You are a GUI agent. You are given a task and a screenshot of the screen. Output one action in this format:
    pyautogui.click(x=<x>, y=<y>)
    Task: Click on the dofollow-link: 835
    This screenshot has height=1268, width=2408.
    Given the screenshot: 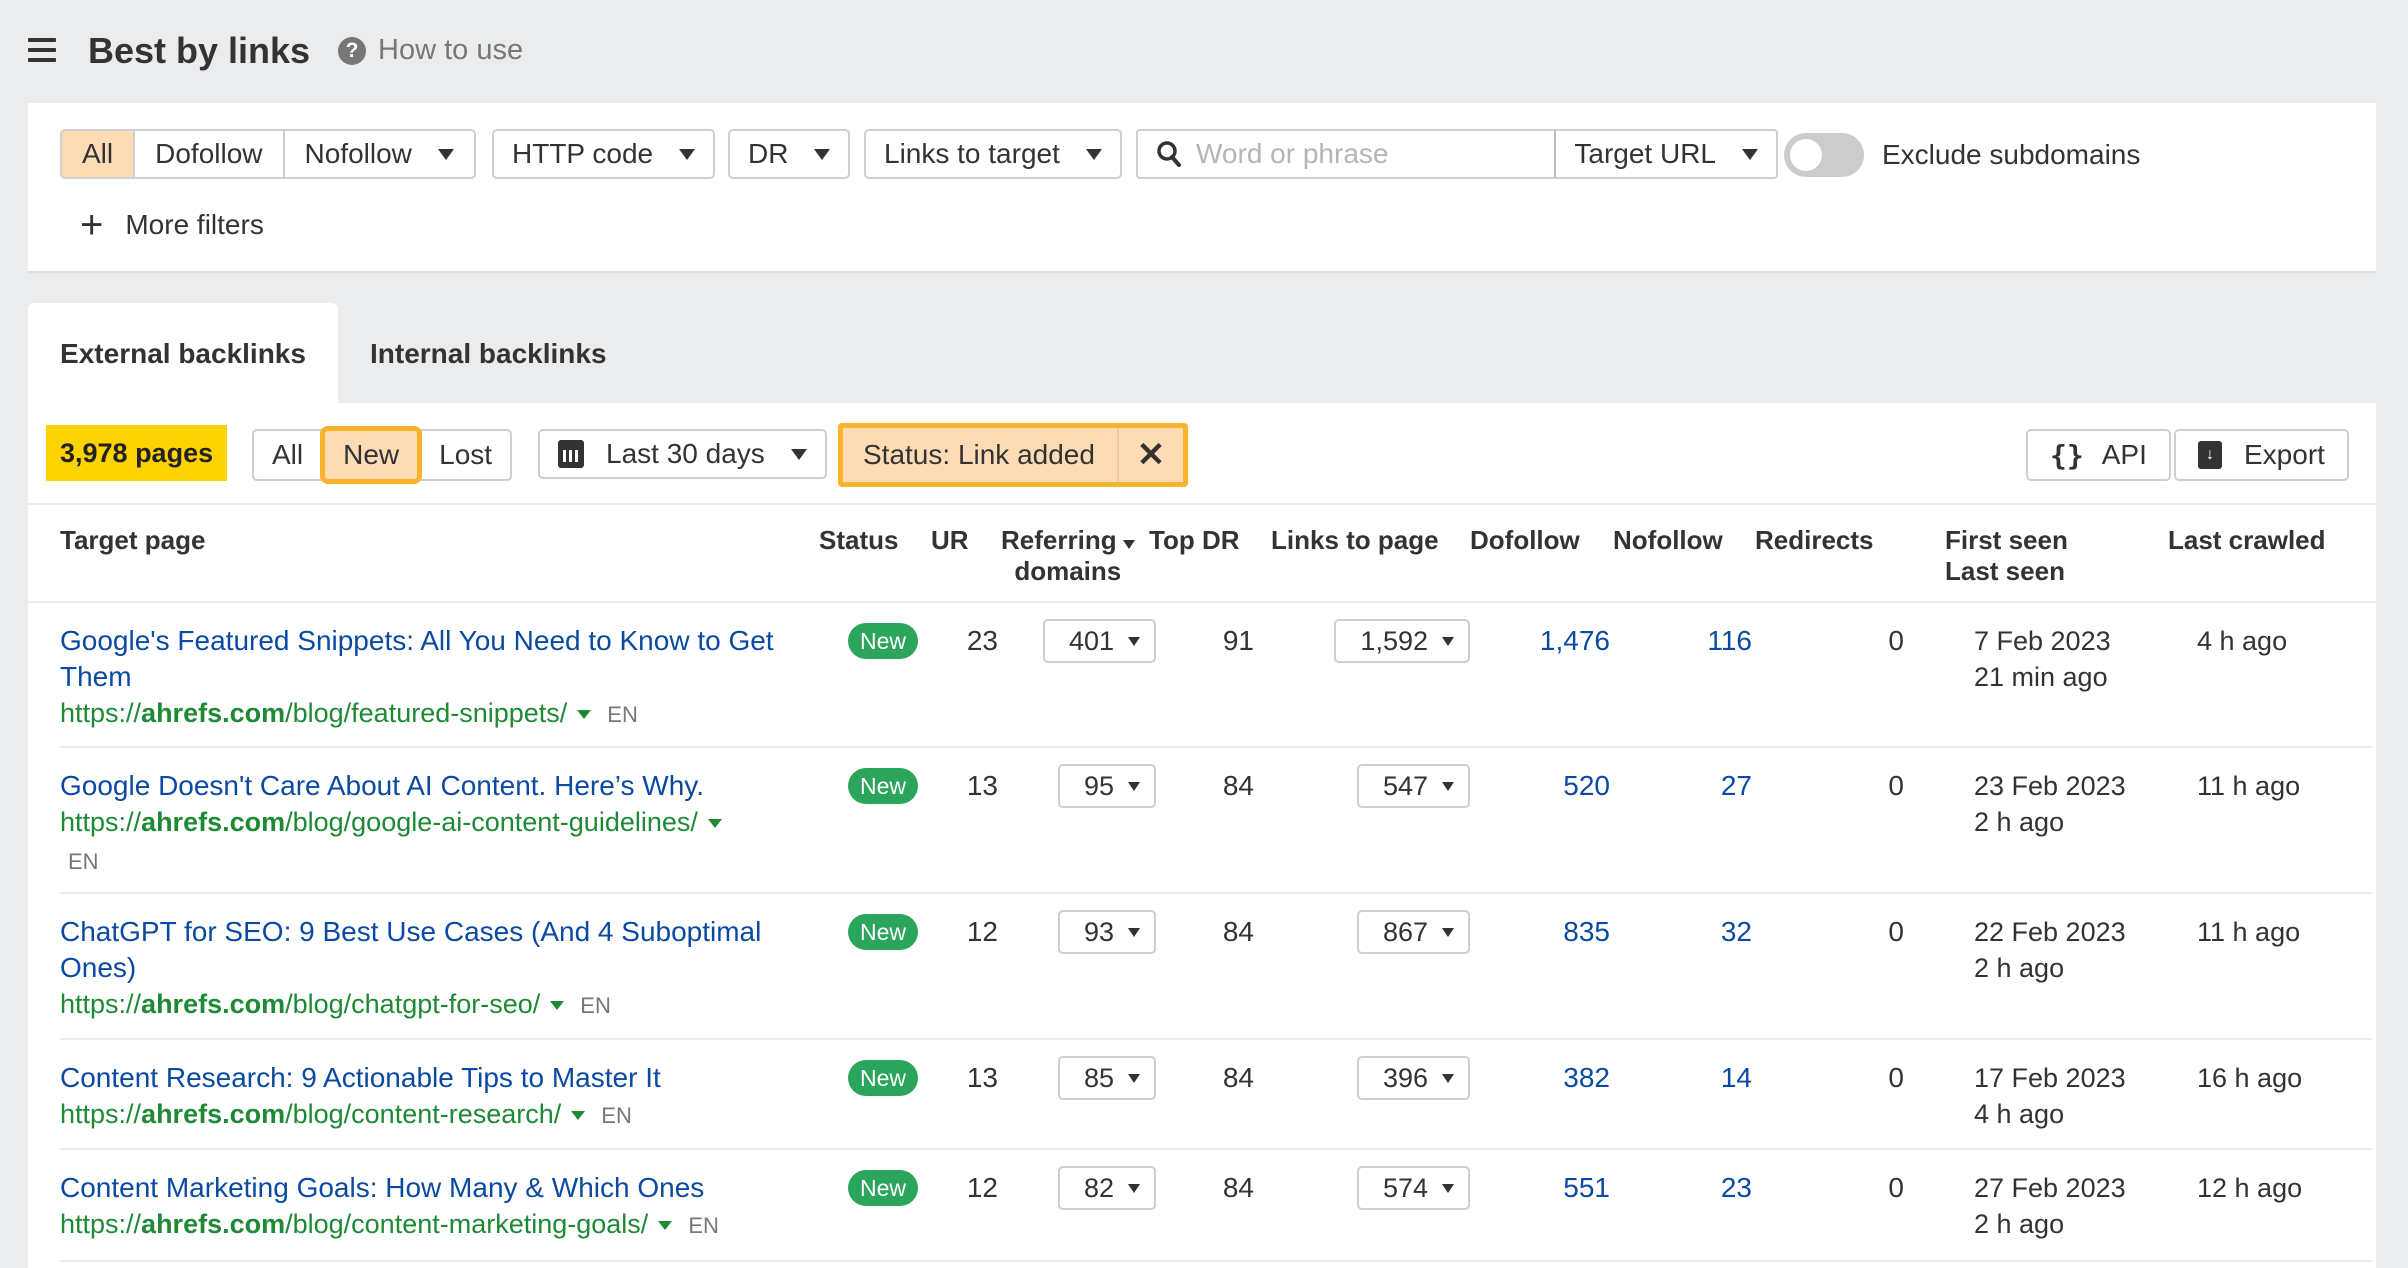 What is the action you would take?
    pyautogui.click(x=1545, y=932)
    